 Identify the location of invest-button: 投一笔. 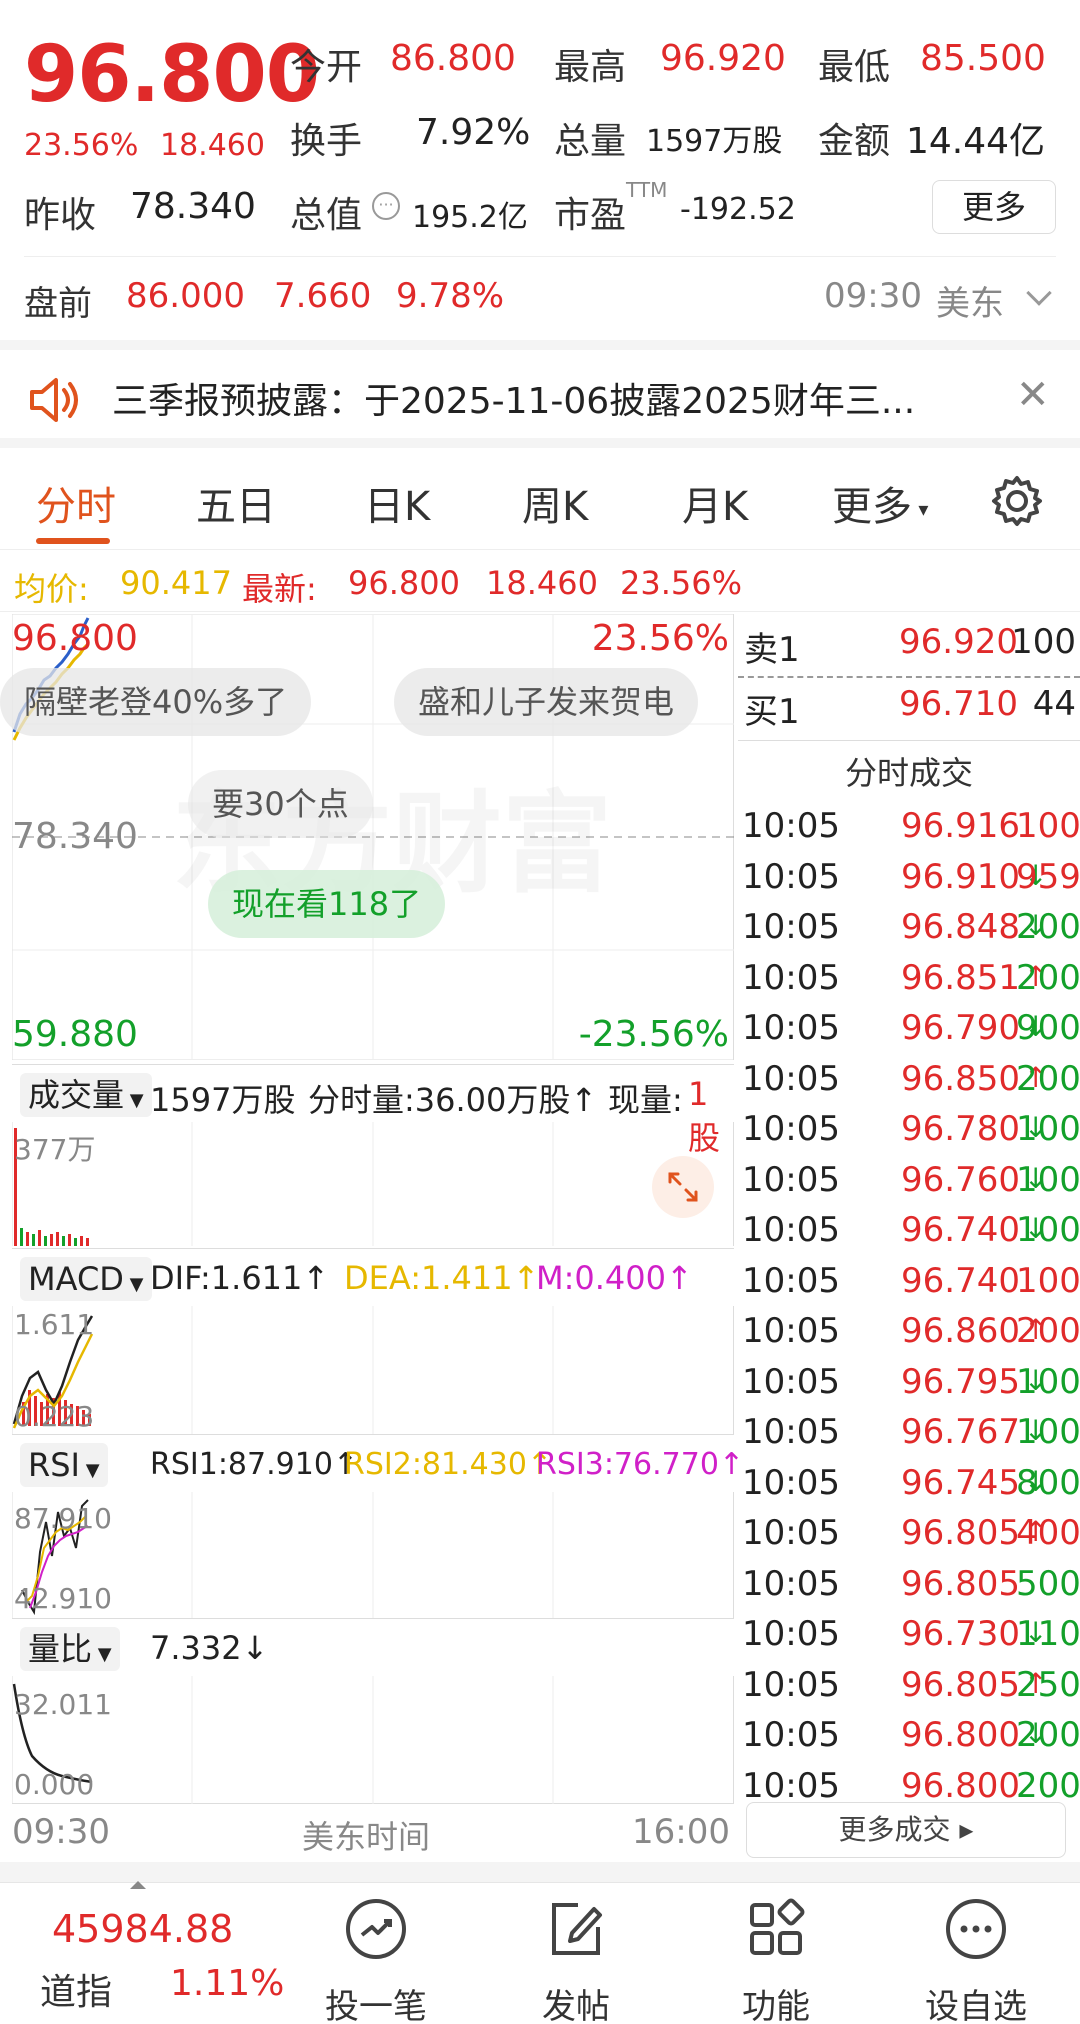
(376, 1960).